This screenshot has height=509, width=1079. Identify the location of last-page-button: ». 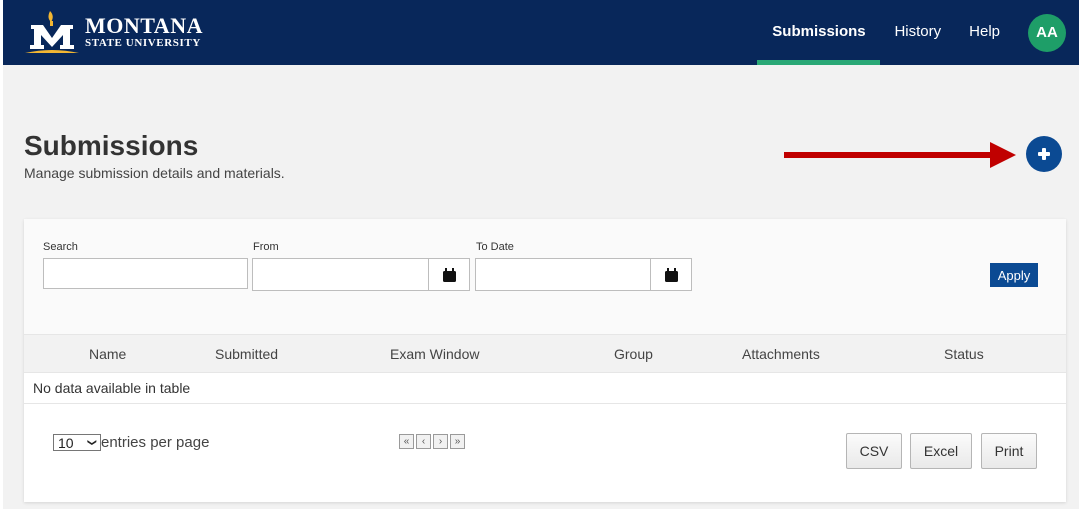
(457, 441).